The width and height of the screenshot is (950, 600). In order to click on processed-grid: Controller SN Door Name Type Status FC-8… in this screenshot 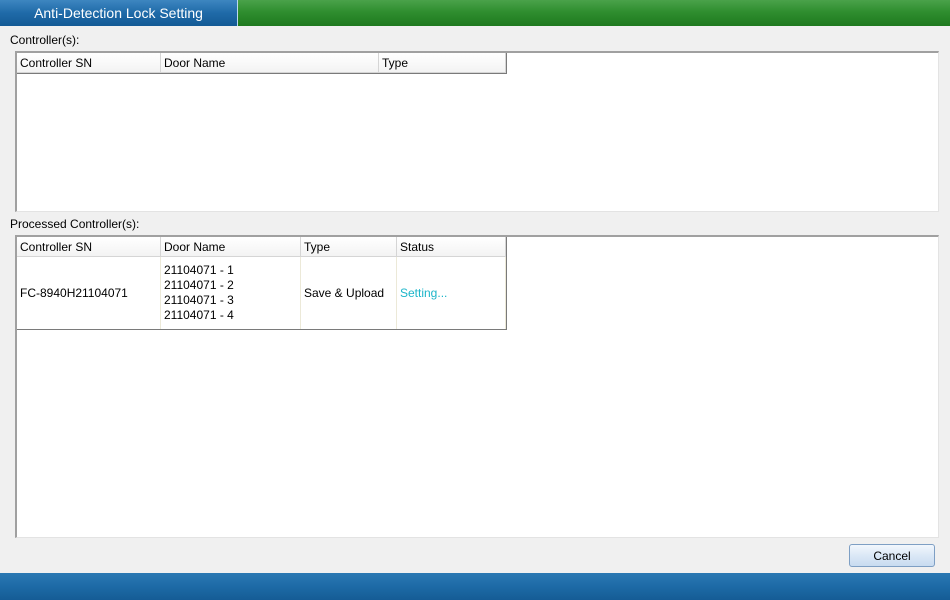, I will do `click(262, 283)`.